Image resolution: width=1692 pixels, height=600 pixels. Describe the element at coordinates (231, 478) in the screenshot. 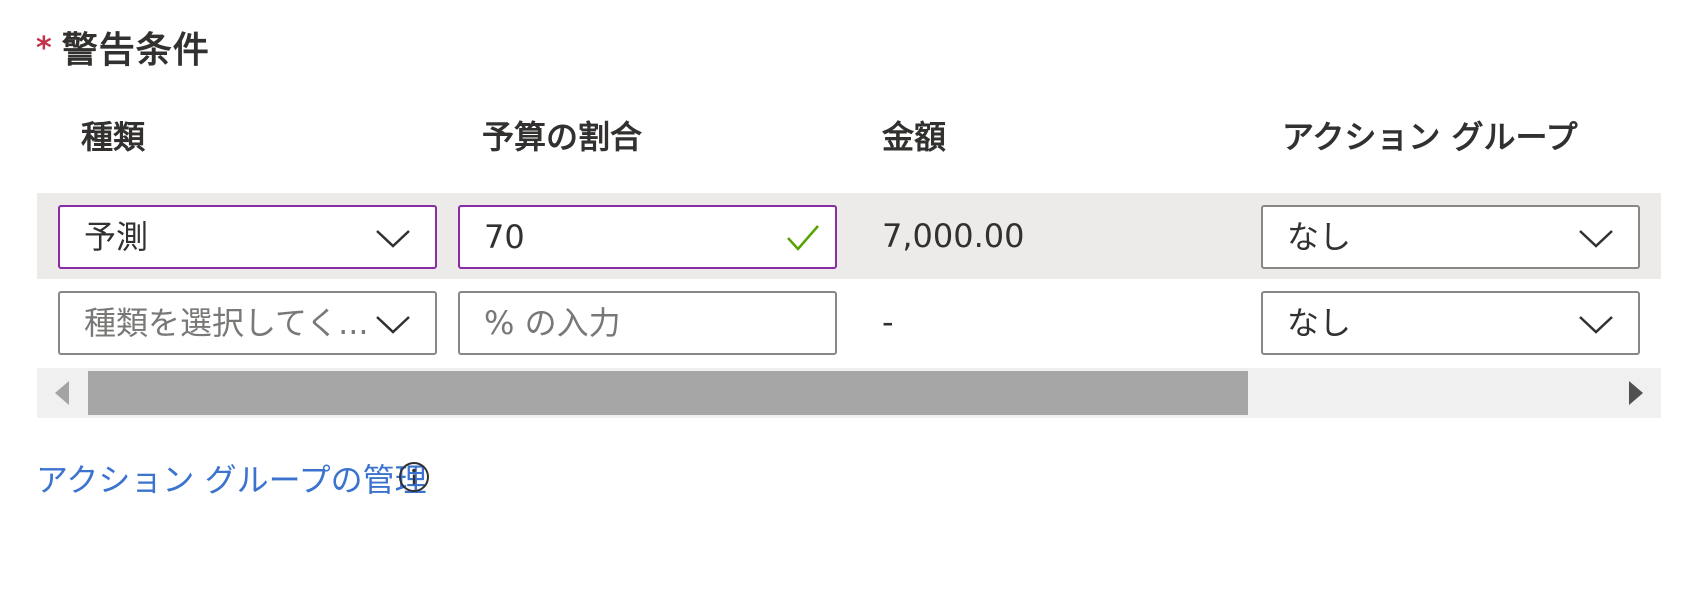

I see `manage-action-groups-link: アクション グループの管理` at that location.